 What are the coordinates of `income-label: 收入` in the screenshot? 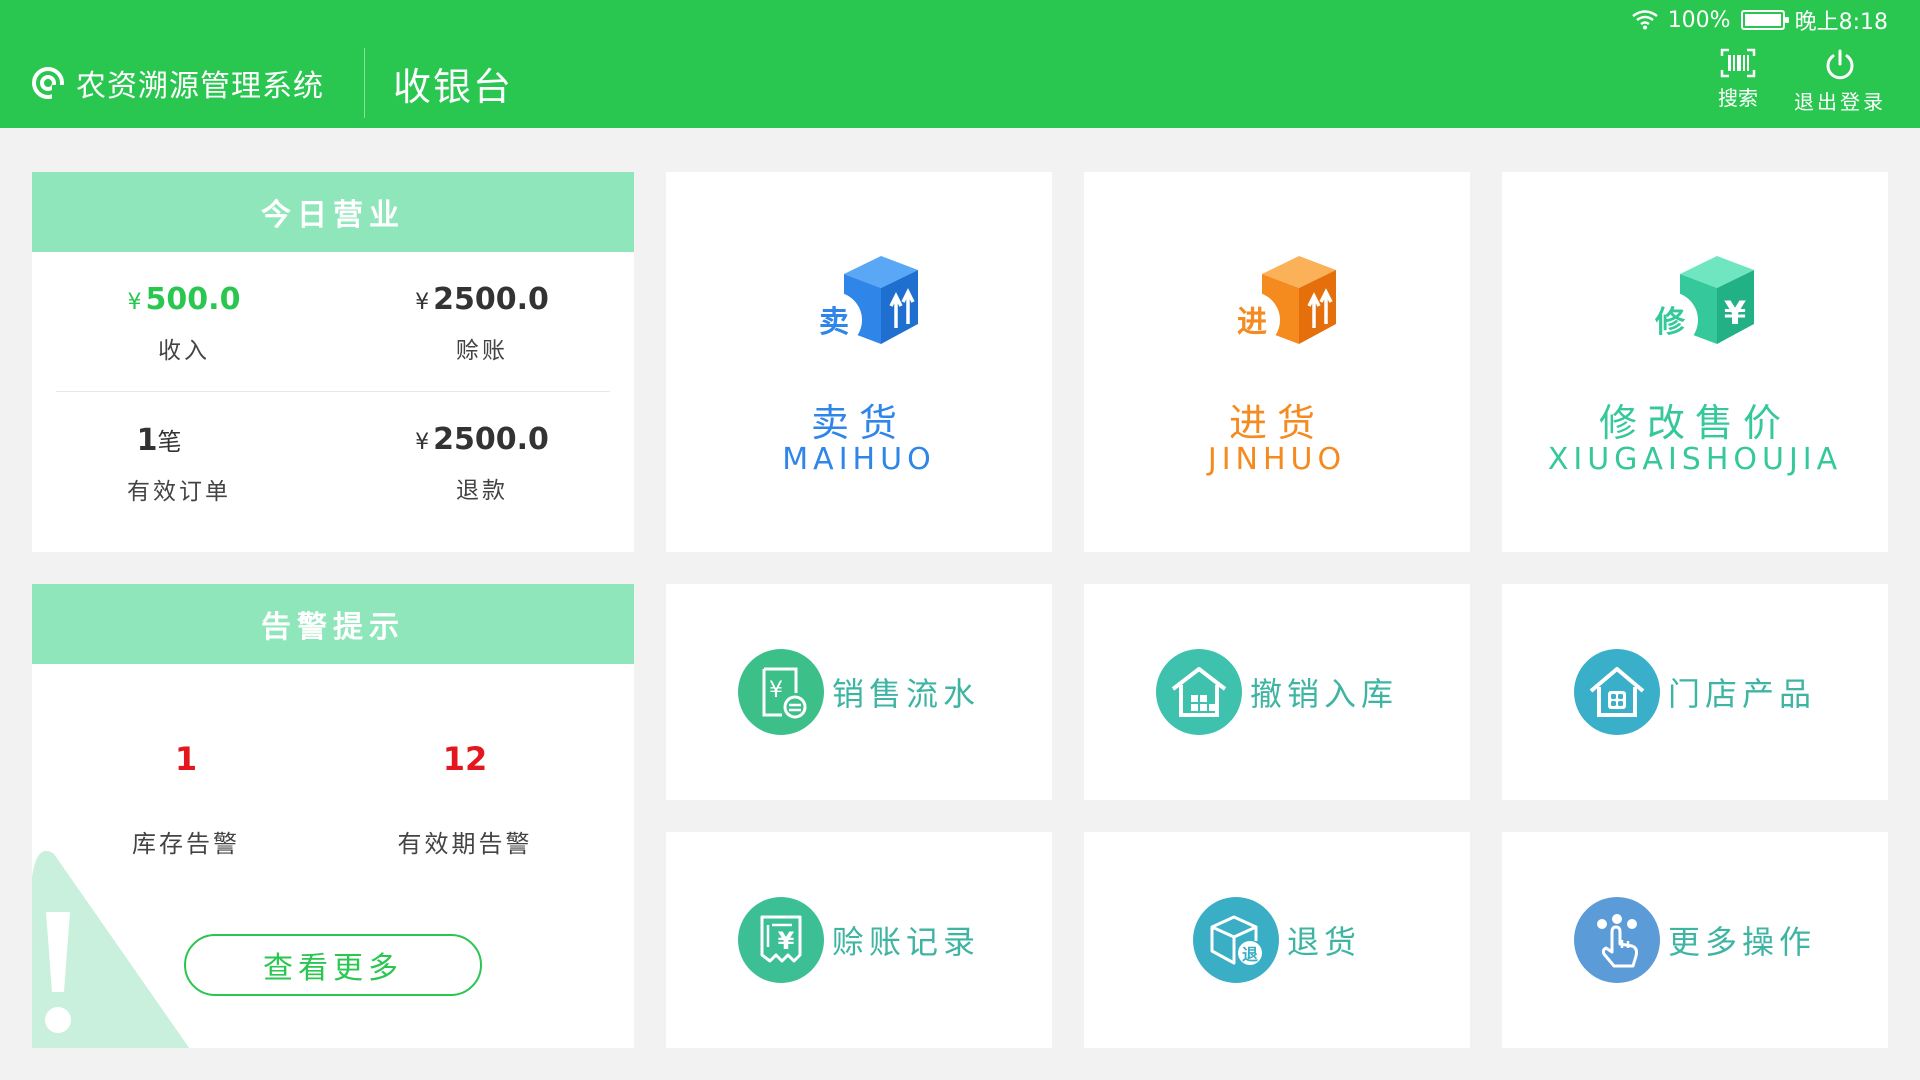 It's located at (184, 351).